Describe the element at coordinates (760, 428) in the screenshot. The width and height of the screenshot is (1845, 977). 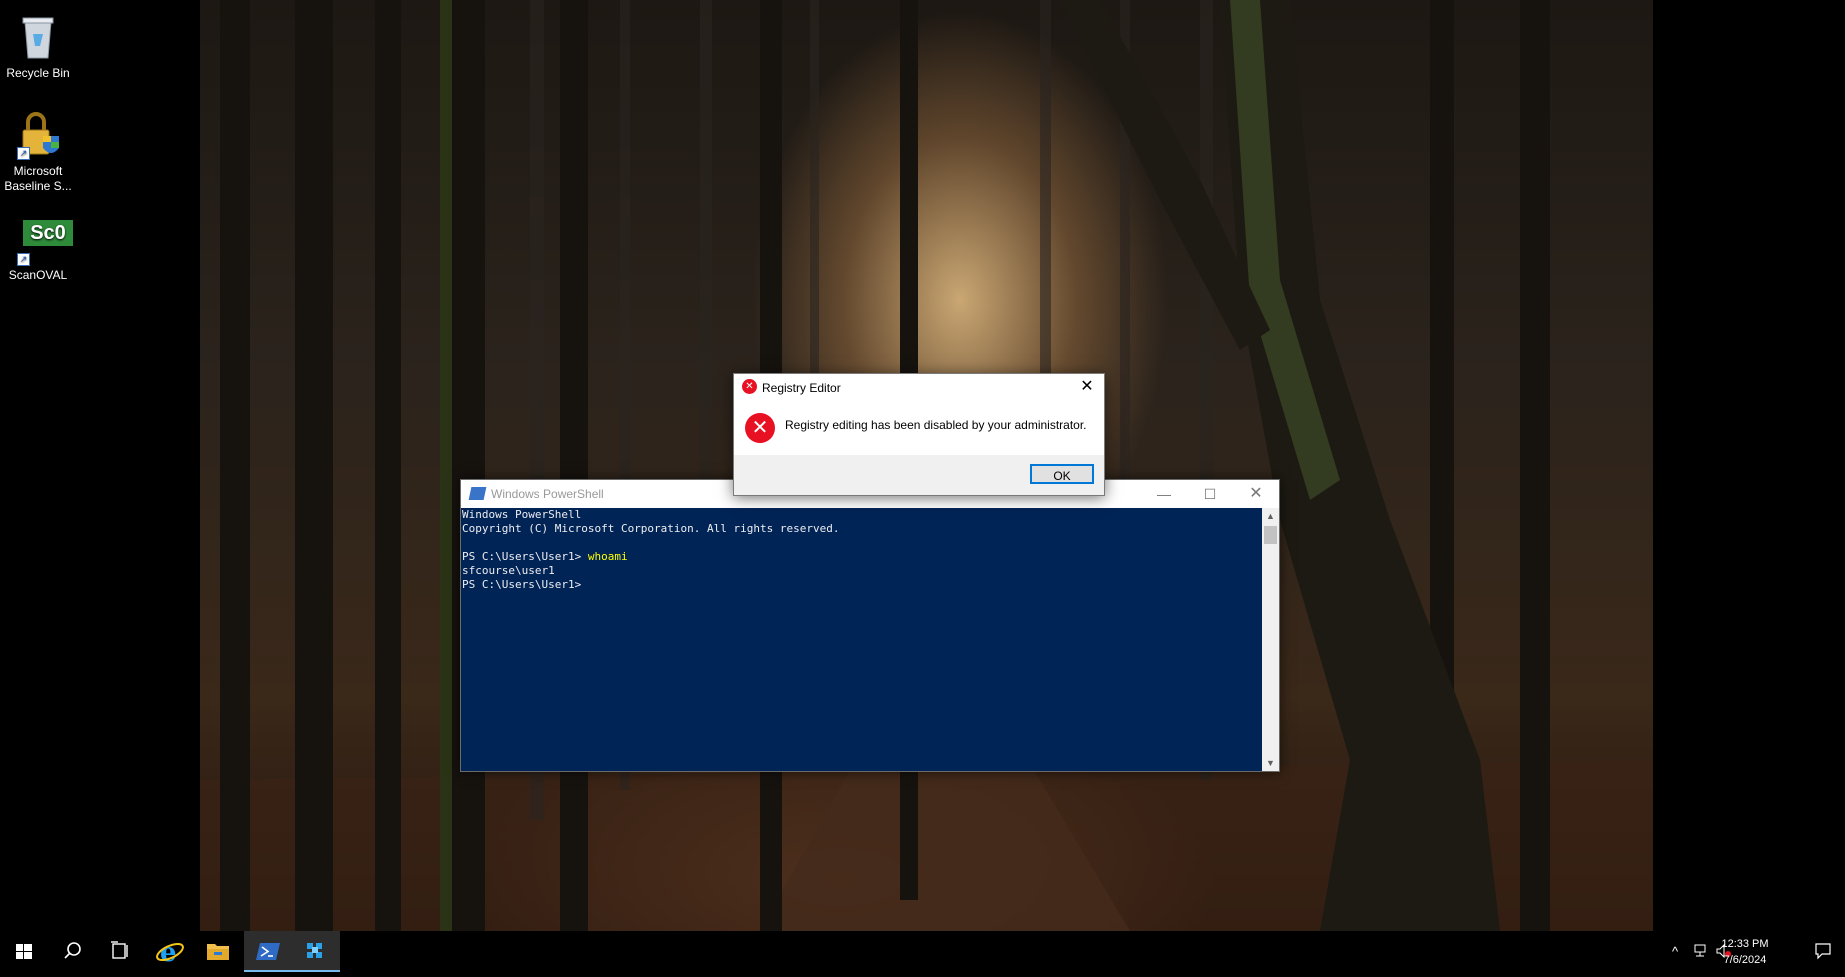
I see `error-icon-large: ✕` at that location.